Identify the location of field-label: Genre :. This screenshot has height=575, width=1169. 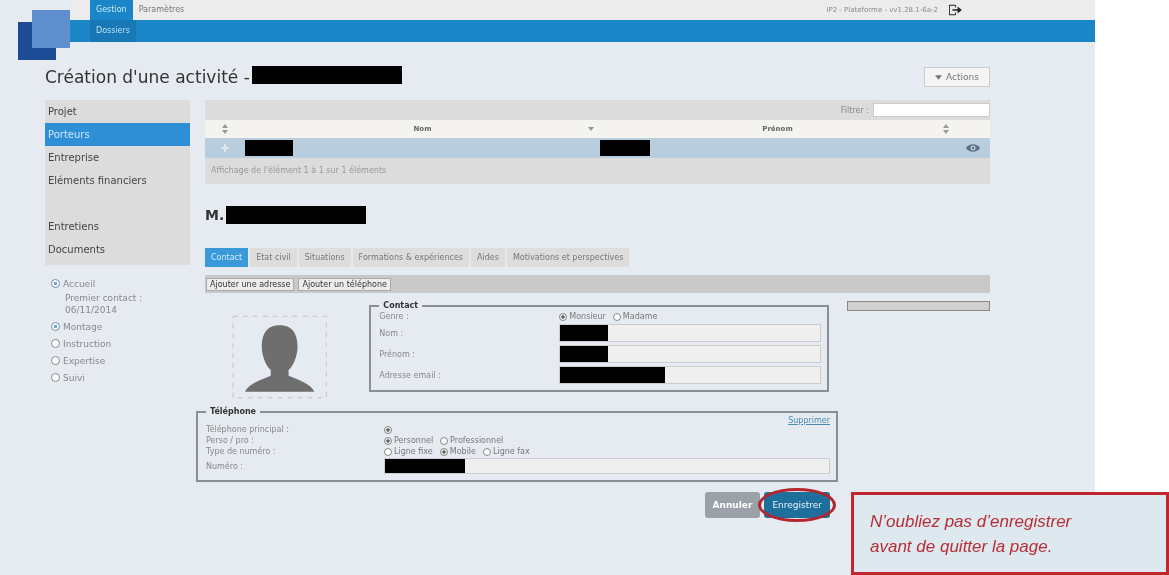
(394, 316).